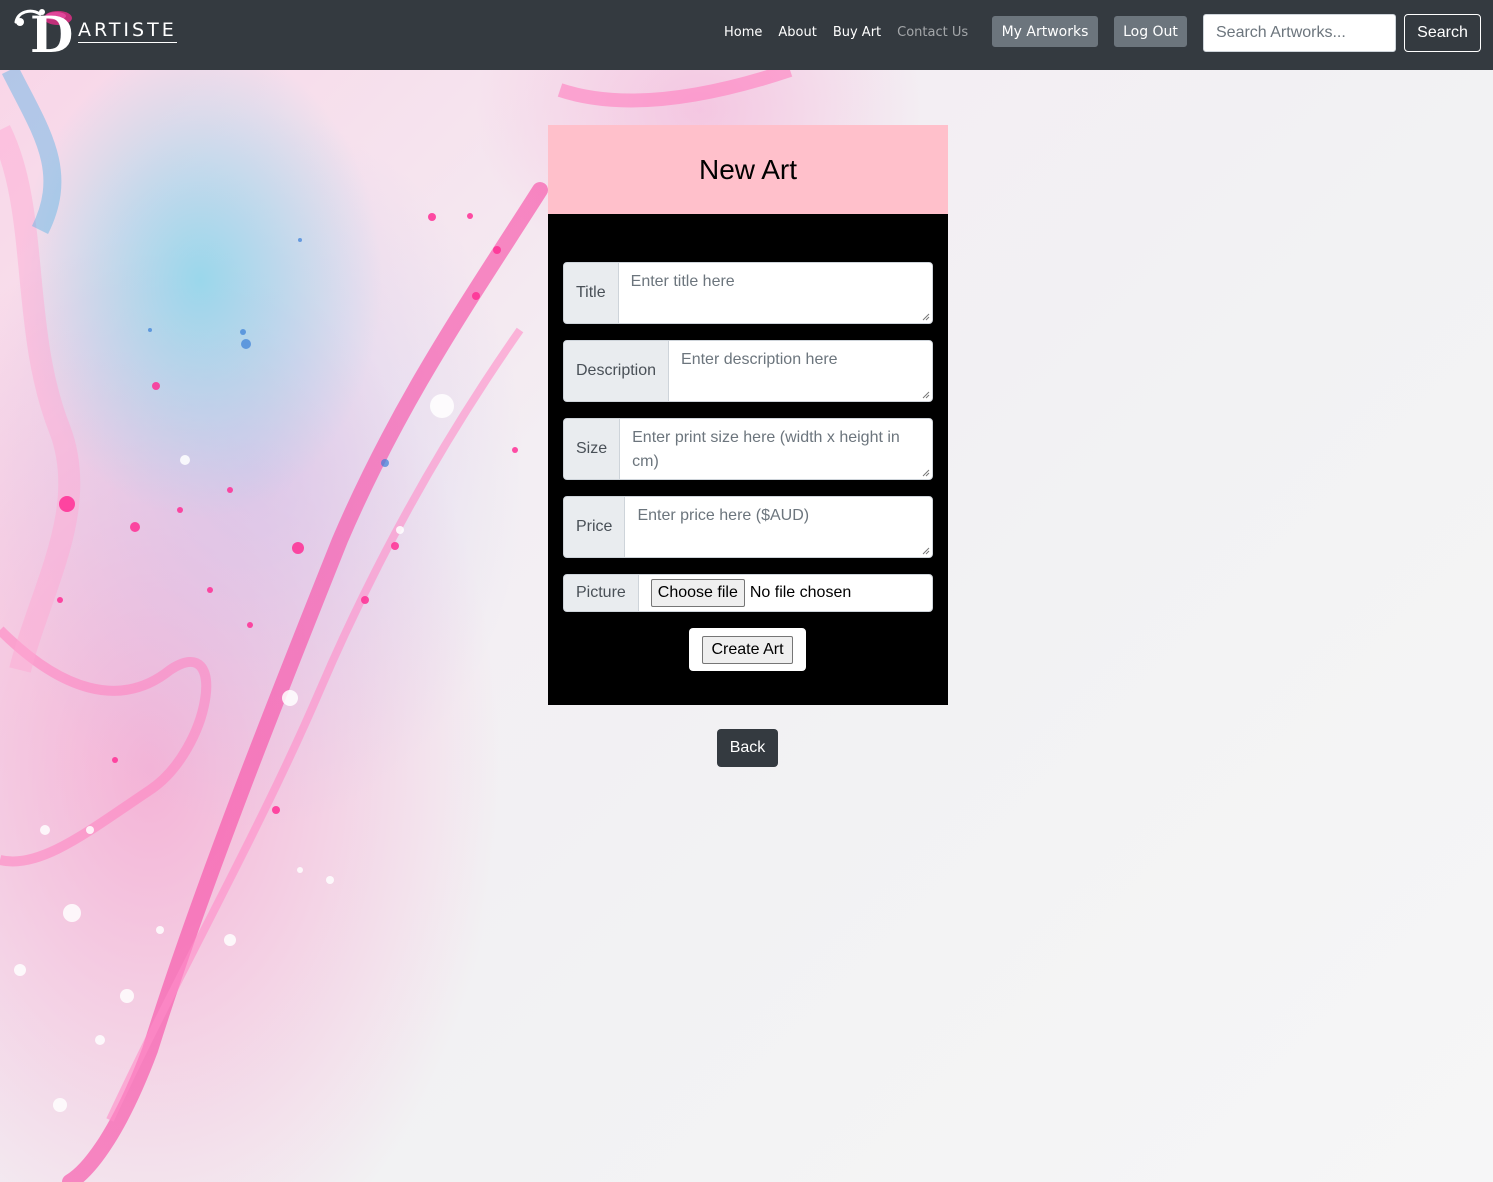 Image resolution: width=1493 pixels, height=1182 pixels. What do you see at coordinates (1442, 33) in the screenshot?
I see `search-button: Search` at bounding box center [1442, 33].